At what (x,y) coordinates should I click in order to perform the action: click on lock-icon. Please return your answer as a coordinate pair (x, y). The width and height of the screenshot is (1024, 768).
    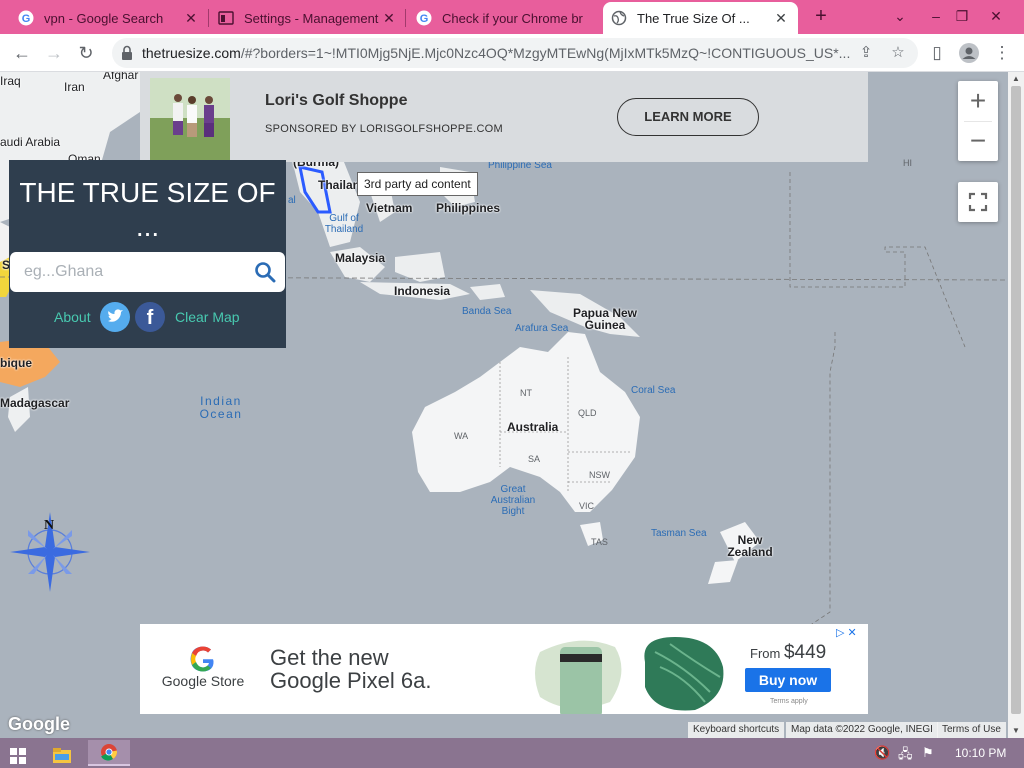
    Looking at the image, I should click on (127, 52).